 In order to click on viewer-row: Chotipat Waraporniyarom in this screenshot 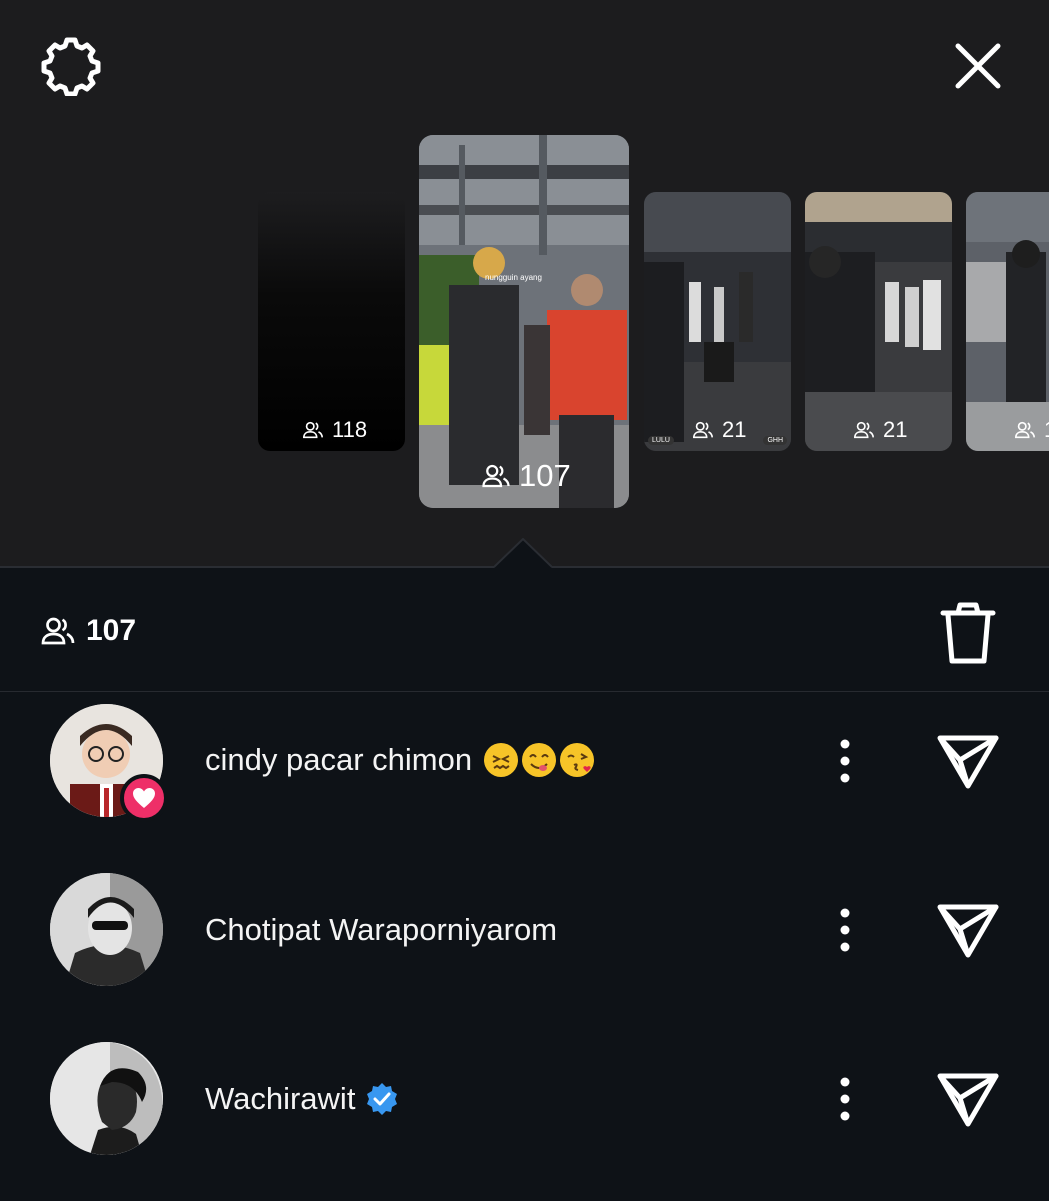, I will do `click(524, 947)`.